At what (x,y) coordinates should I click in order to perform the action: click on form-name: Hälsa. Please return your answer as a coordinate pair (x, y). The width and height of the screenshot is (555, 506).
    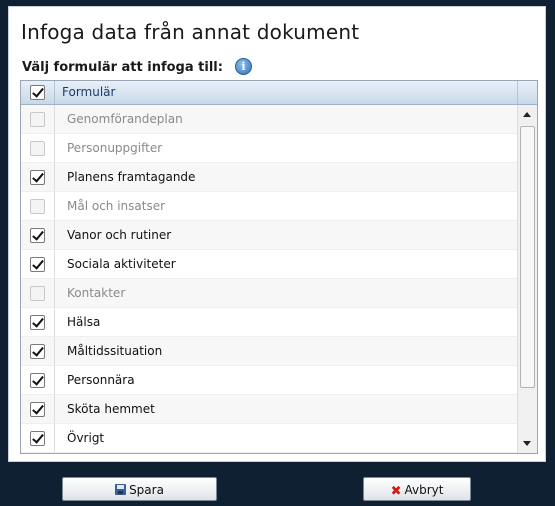
    Looking at the image, I should click on (84, 322).